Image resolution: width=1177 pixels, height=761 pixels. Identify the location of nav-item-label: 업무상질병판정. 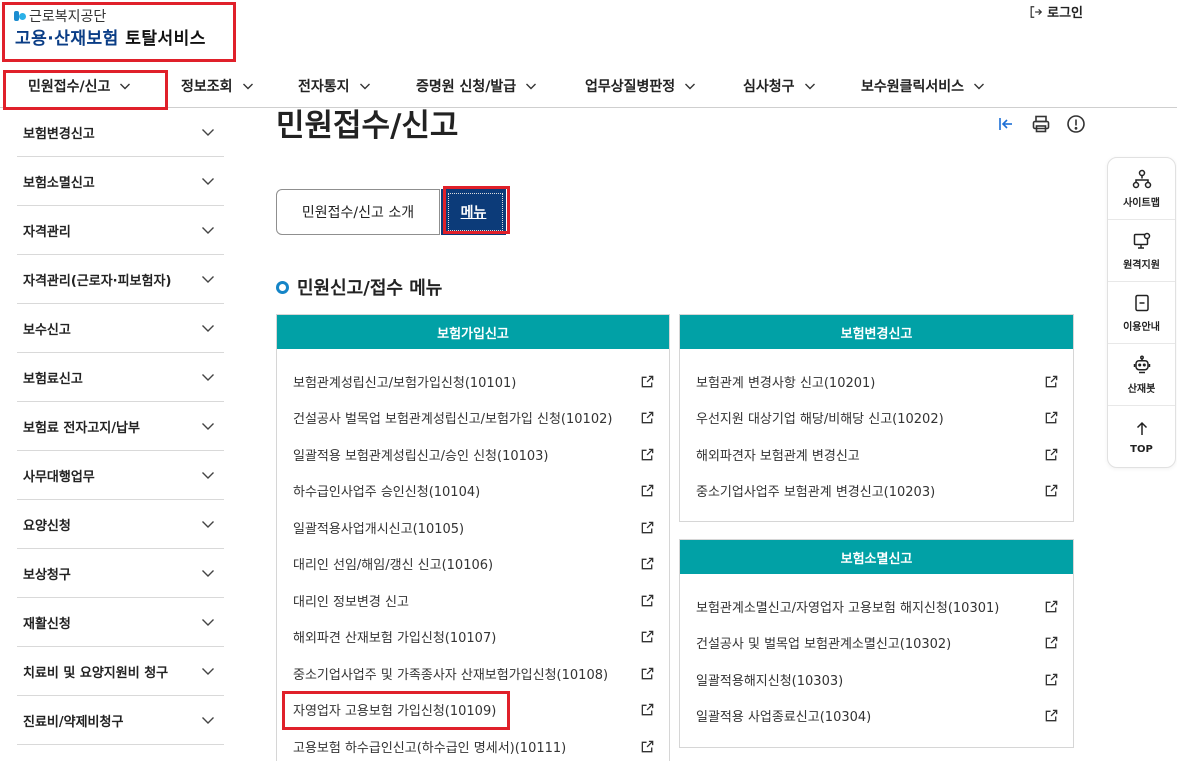
(630, 87).